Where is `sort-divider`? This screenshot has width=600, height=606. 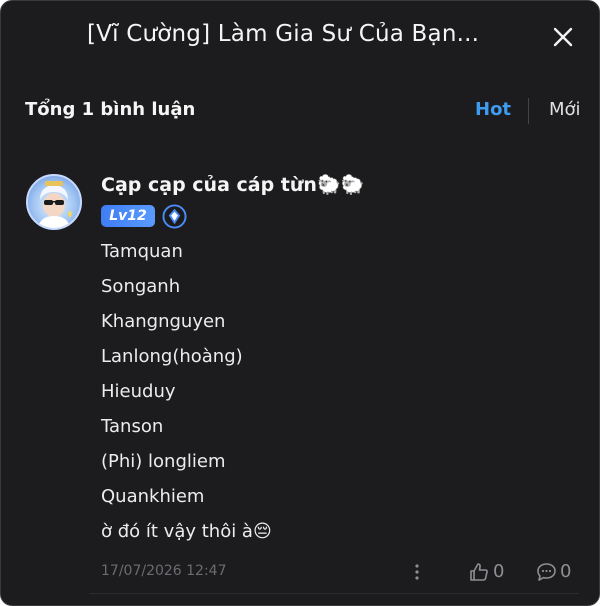
sort-divider is located at coordinates (528, 111).